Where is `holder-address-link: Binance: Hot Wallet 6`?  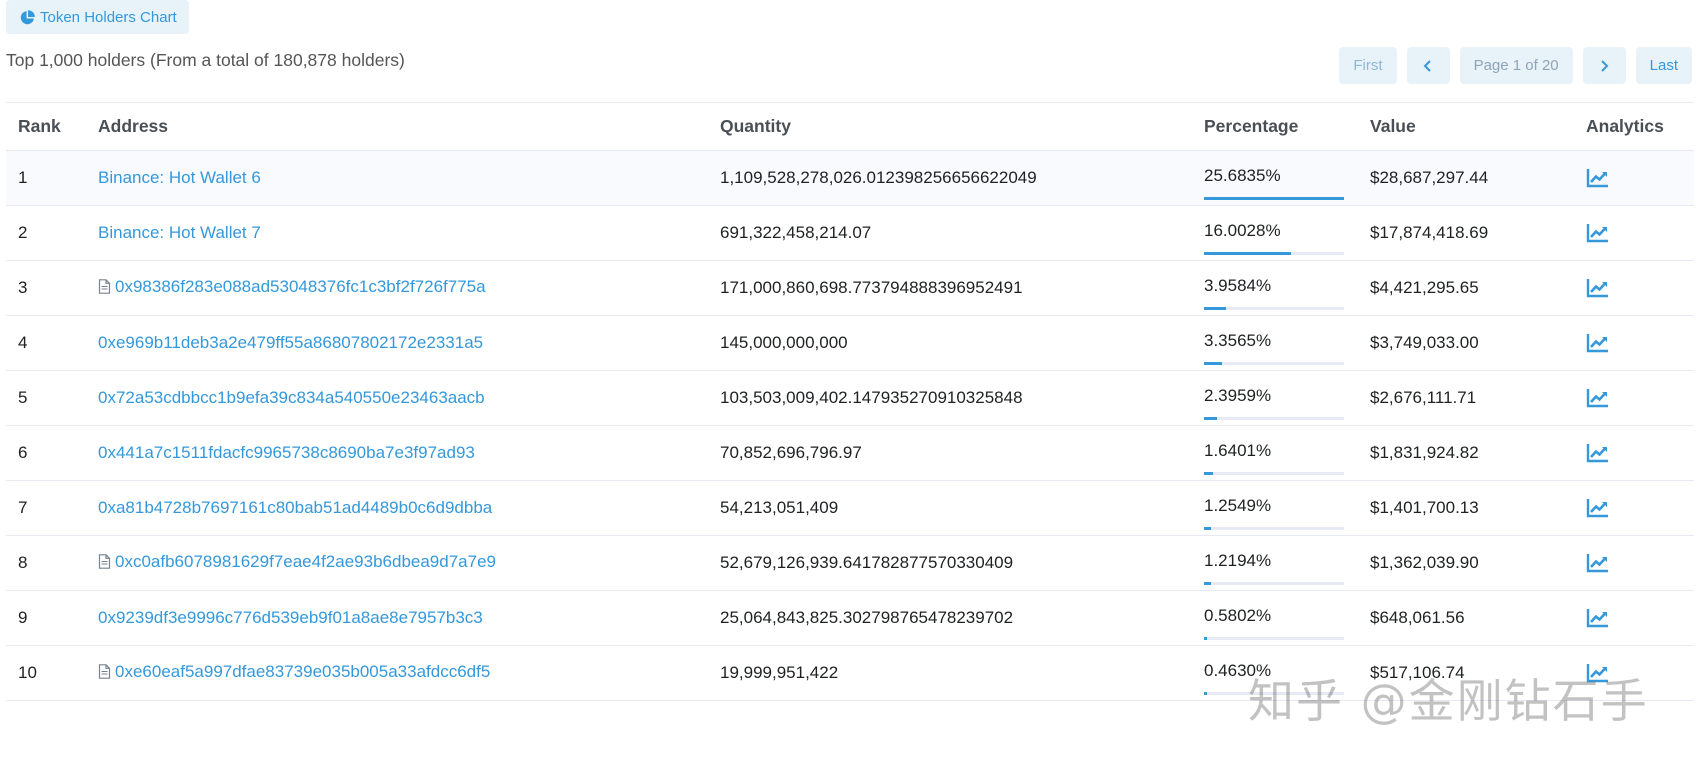 holder-address-link: Binance: Hot Wallet 6 is located at coordinates (179, 178).